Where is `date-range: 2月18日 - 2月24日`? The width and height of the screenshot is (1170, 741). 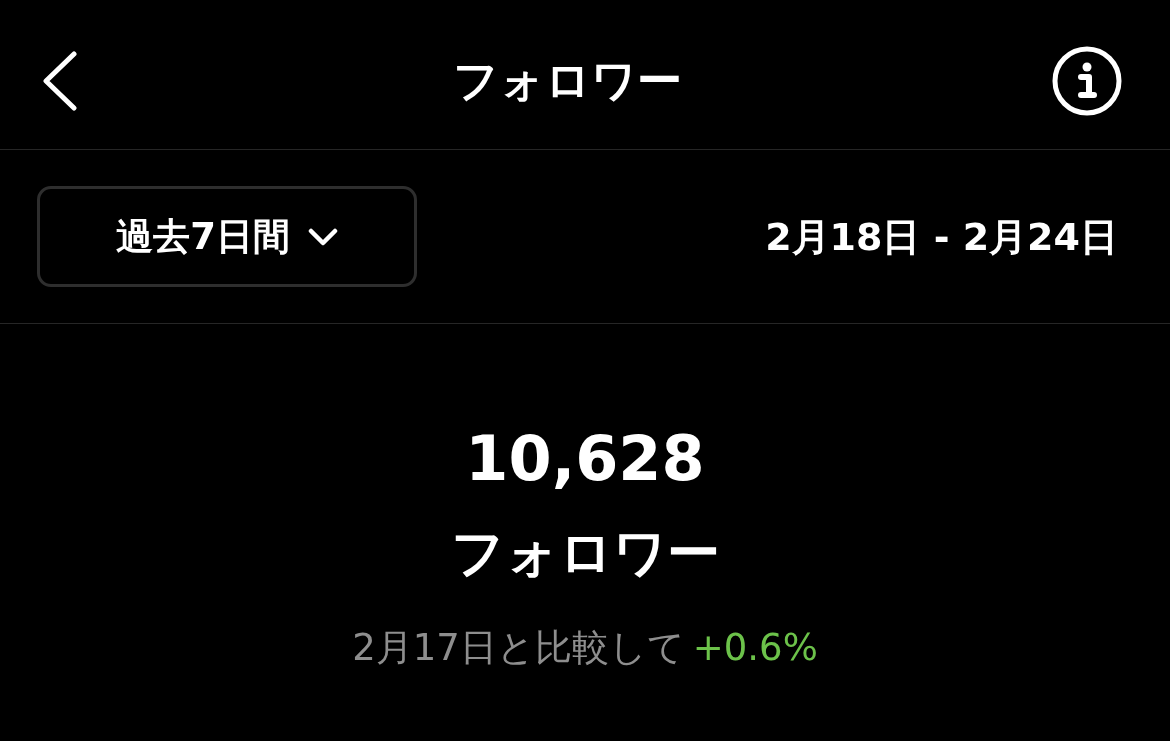 date-range: 2月18日 - 2月24日 is located at coordinates (941, 236).